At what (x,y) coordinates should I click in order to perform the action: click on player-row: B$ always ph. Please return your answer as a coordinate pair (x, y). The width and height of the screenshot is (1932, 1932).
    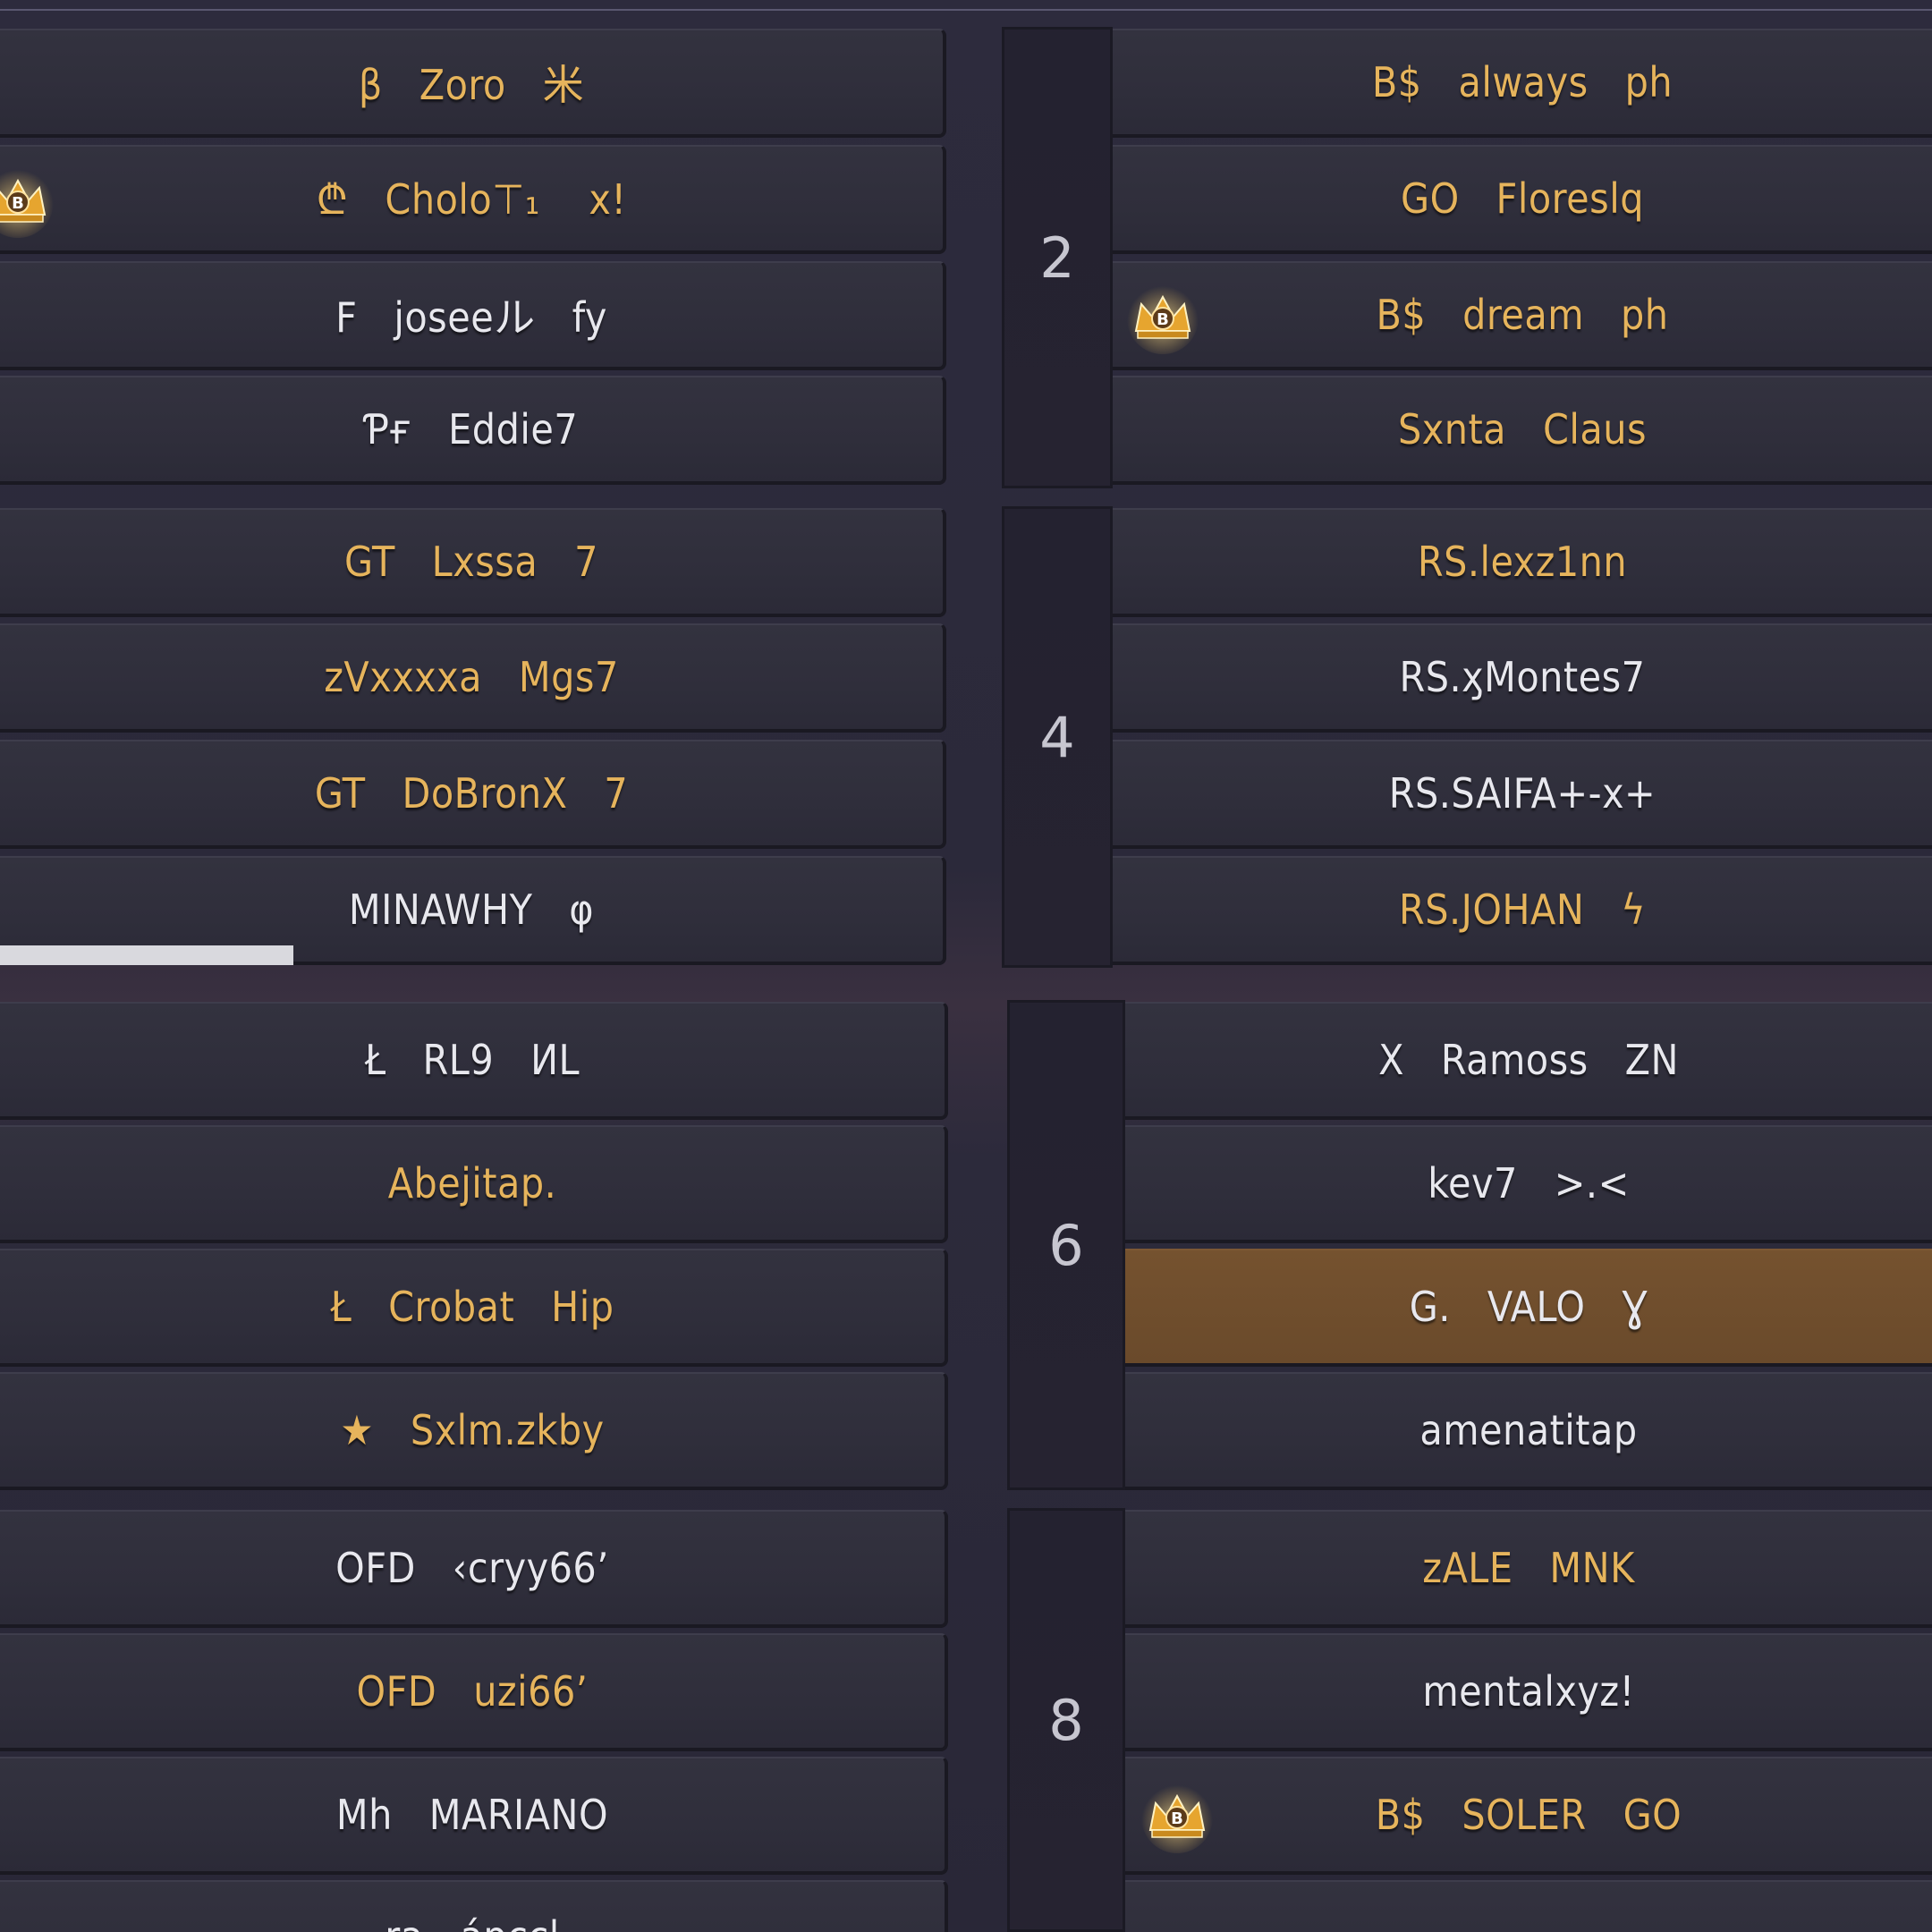
    Looking at the image, I should click on (1522, 83).